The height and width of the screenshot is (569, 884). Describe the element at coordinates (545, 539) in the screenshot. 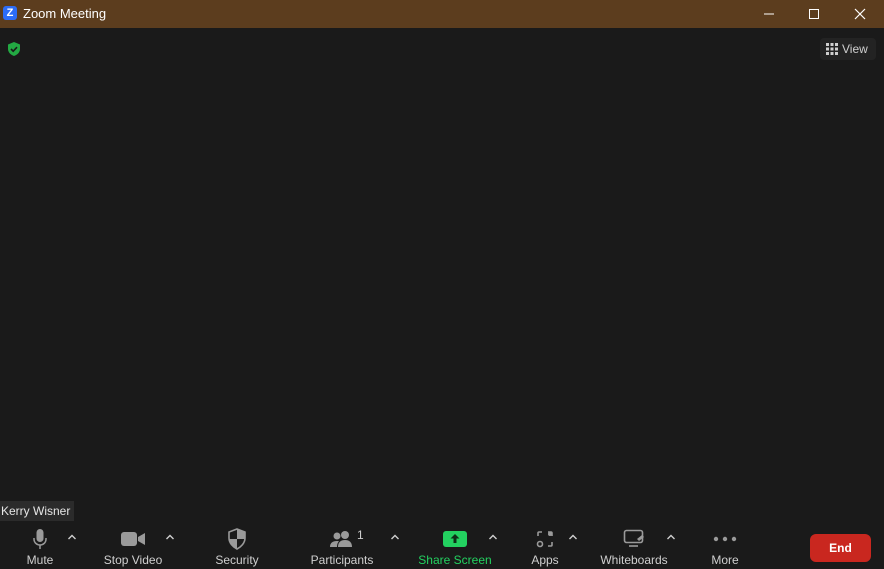

I see `apps-icon` at that location.